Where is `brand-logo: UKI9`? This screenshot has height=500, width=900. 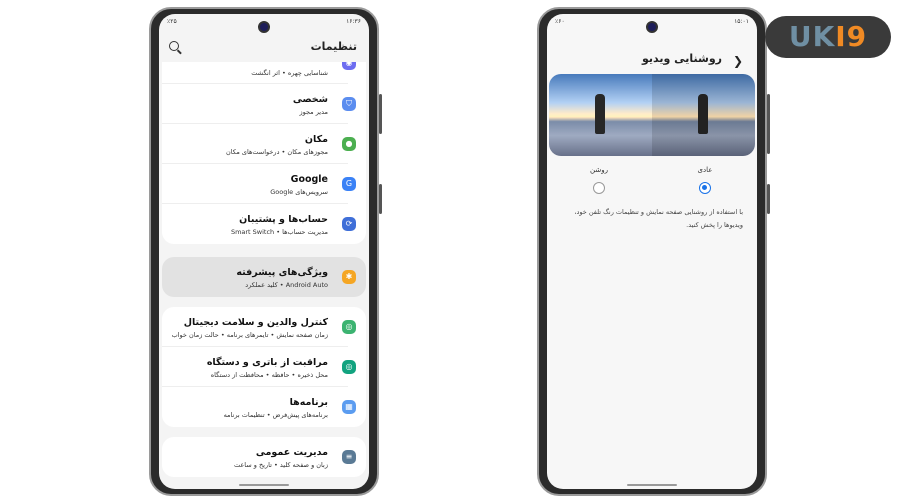
brand-logo: UKI9 is located at coordinates (828, 37).